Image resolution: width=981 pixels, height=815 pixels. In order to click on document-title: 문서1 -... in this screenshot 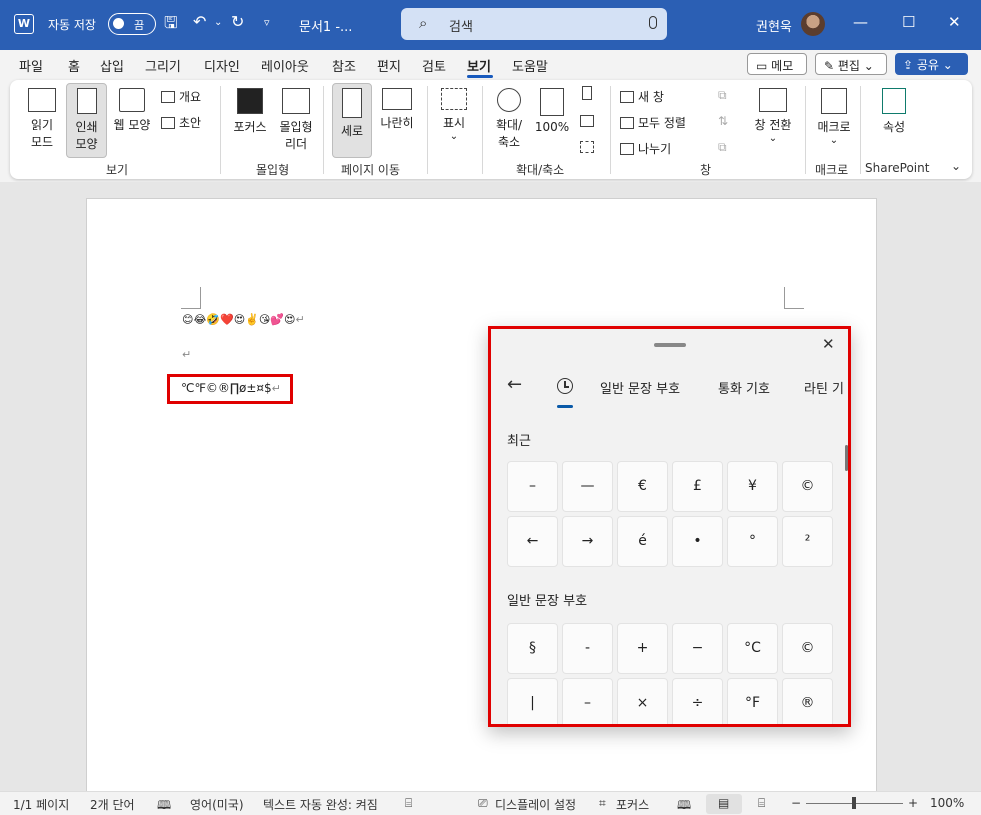, I will do `click(325, 25)`.